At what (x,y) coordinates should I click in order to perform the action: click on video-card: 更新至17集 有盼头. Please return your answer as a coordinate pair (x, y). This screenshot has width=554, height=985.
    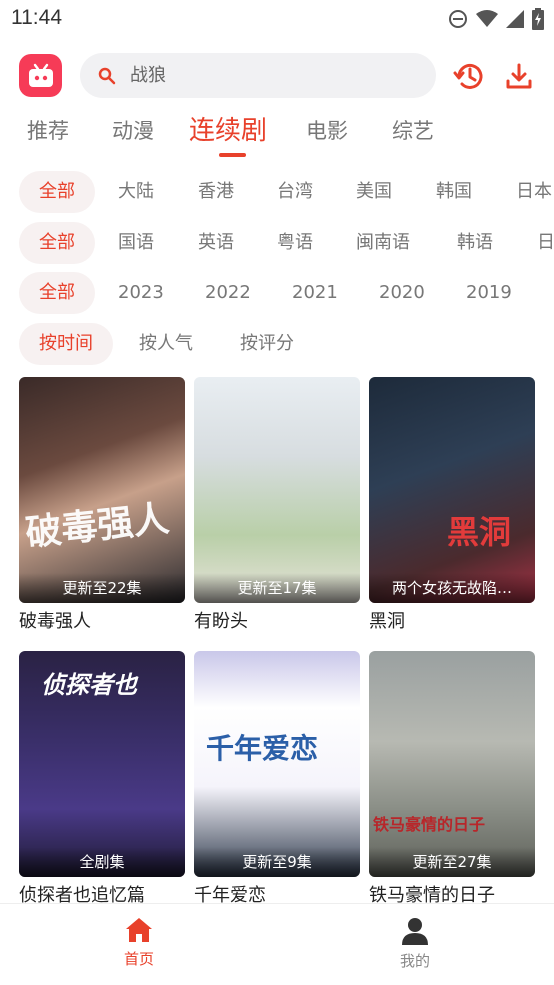
    Looking at the image, I should click on (277, 505).